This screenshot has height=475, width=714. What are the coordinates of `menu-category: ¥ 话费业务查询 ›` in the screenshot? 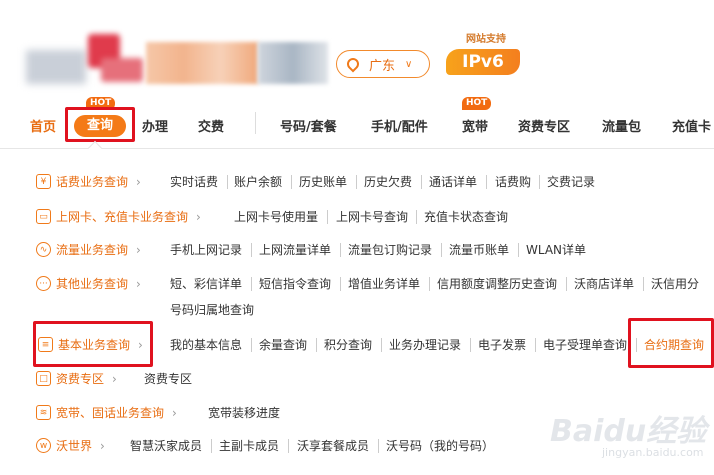 It's located at (88, 181).